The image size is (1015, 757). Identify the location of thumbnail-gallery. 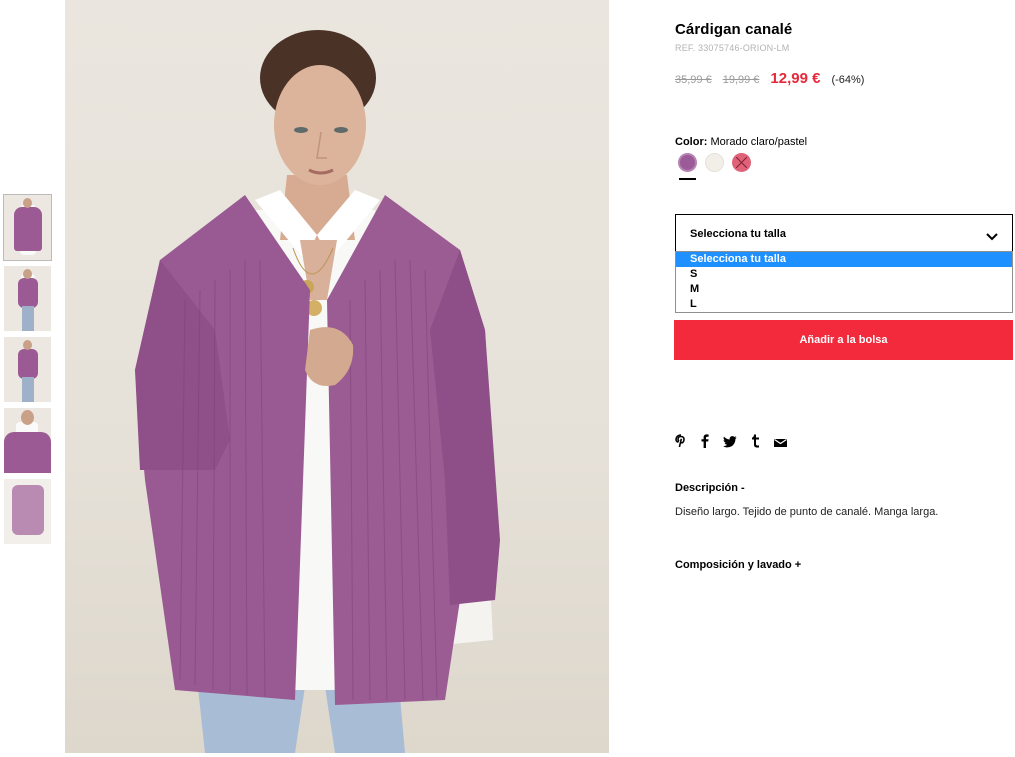
(27, 372).